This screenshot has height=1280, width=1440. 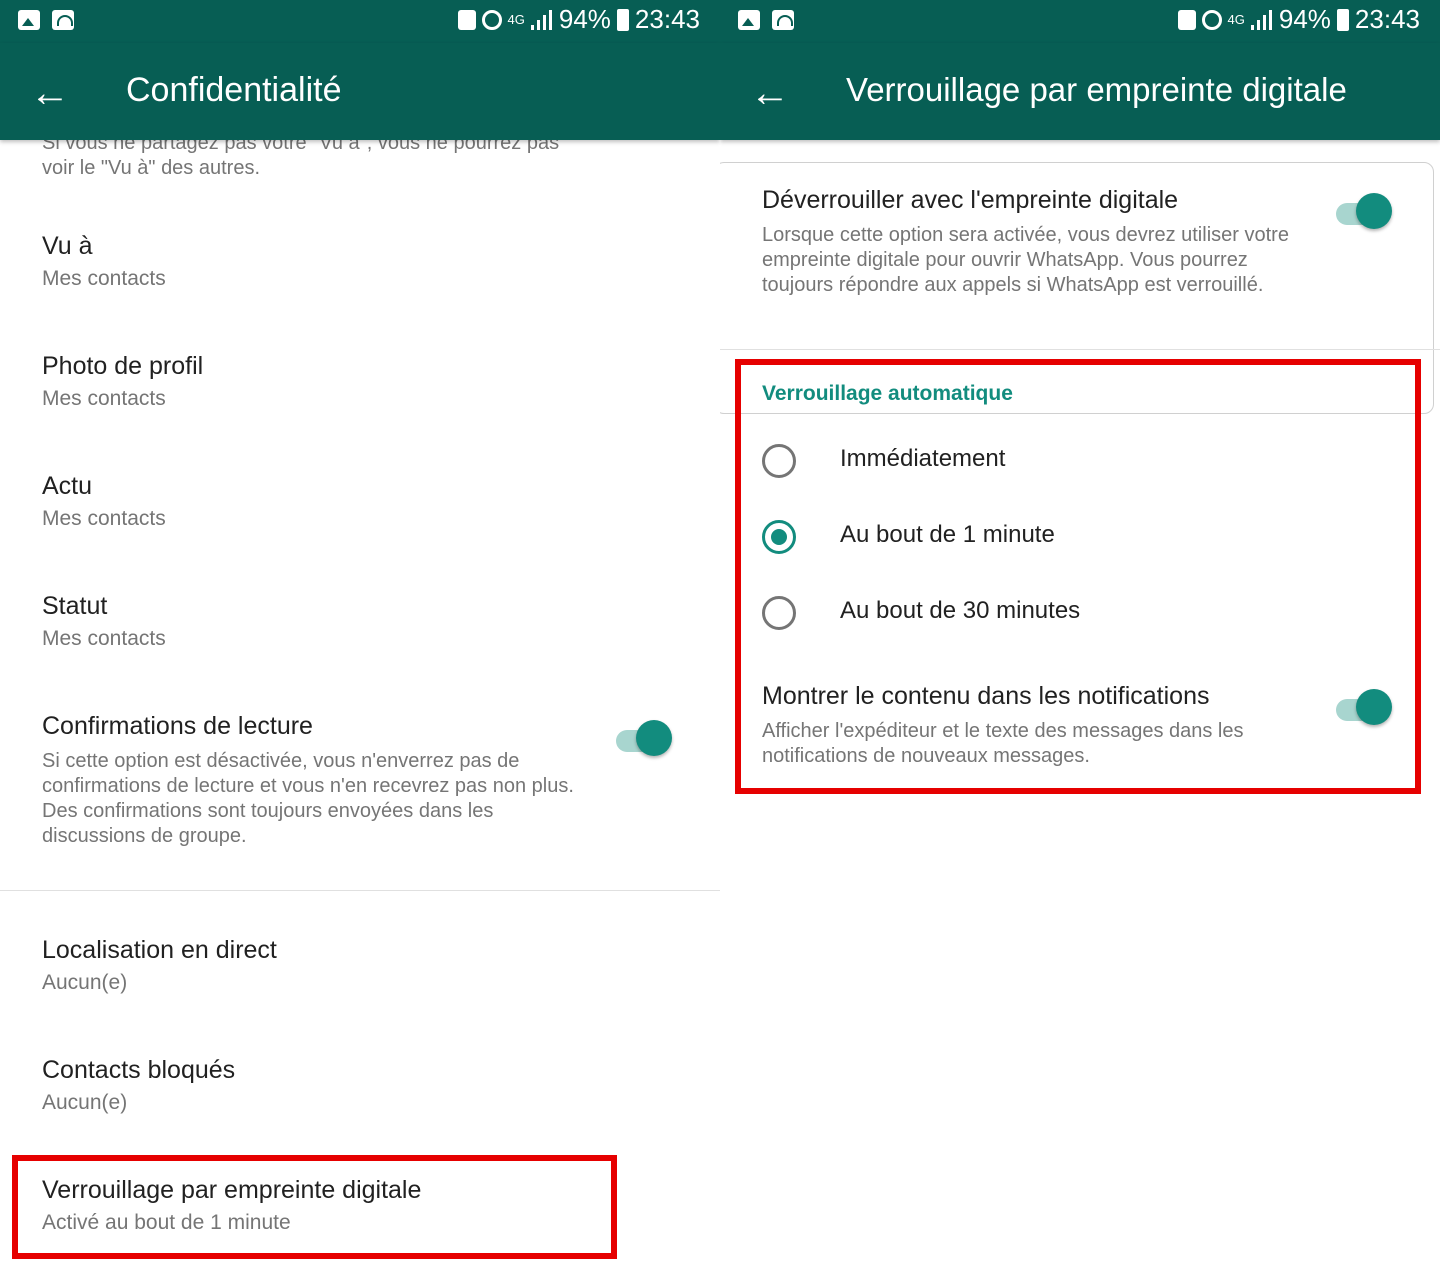 What do you see at coordinates (322, 501) in the screenshot?
I see `setting-about: Actu Mes contacts` at bounding box center [322, 501].